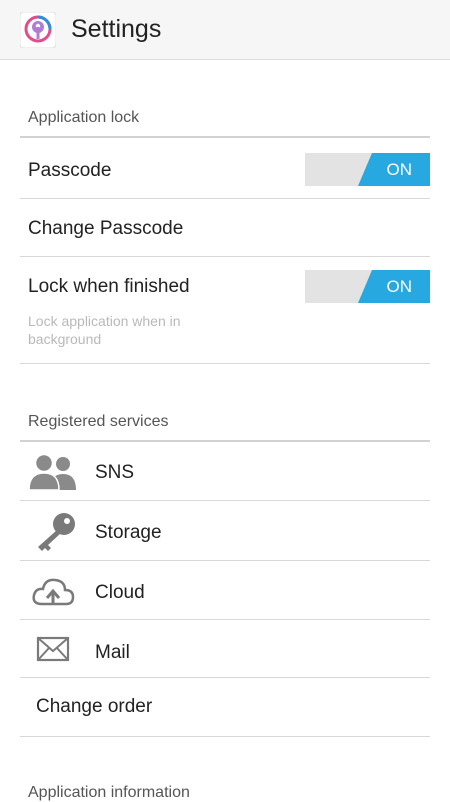 The width and height of the screenshot is (450, 802). What do you see at coordinates (367, 286) in the screenshot?
I see `lock-when-finished-toggle: ON` at bounding box center [367, 286].